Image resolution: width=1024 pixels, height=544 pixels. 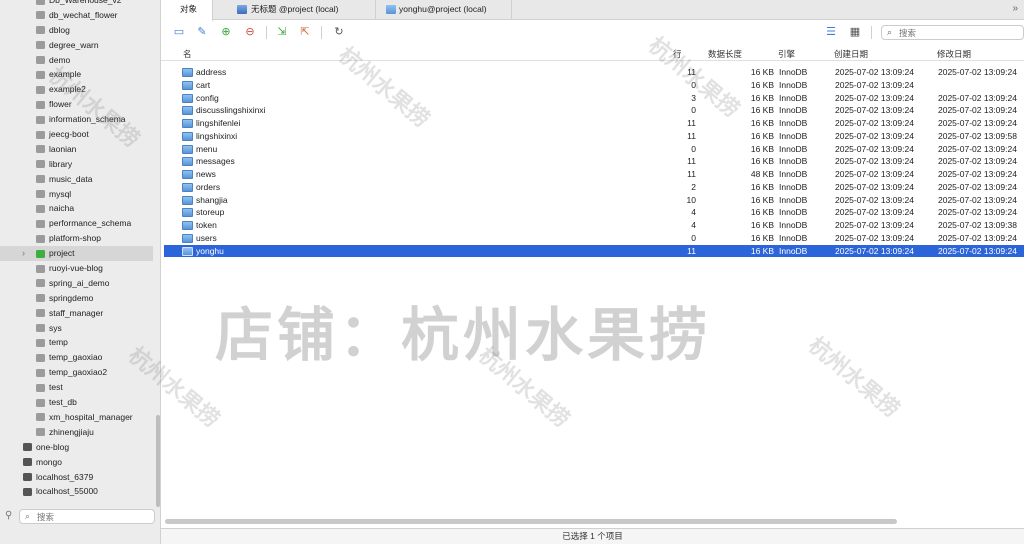 I want to click on column-header-name: 名, so click(x=187, y=54).